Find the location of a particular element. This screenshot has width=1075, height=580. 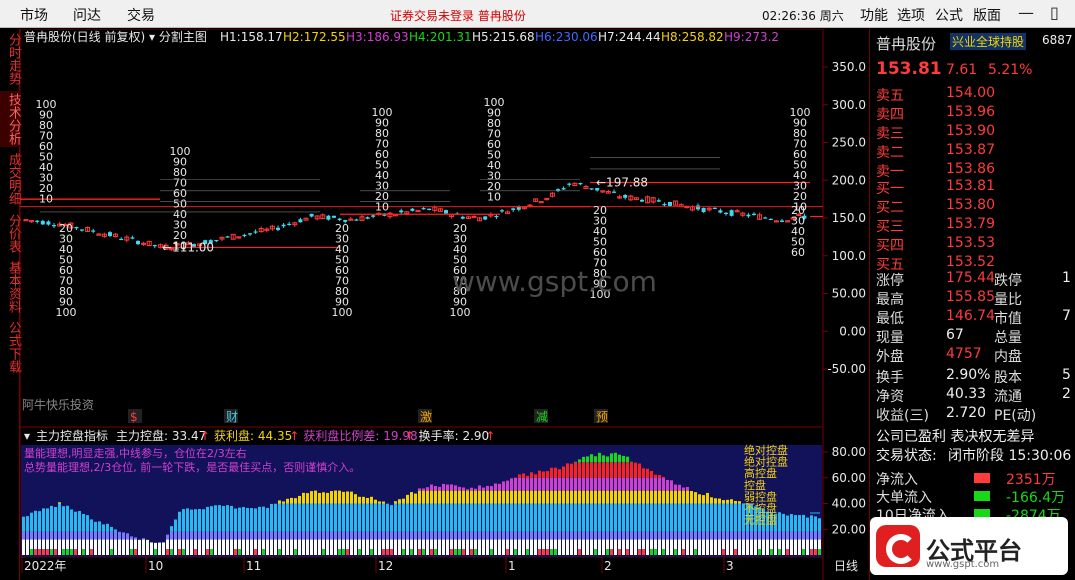

tab-formula-download: 公式下载 is located at coordinates (10, 347).